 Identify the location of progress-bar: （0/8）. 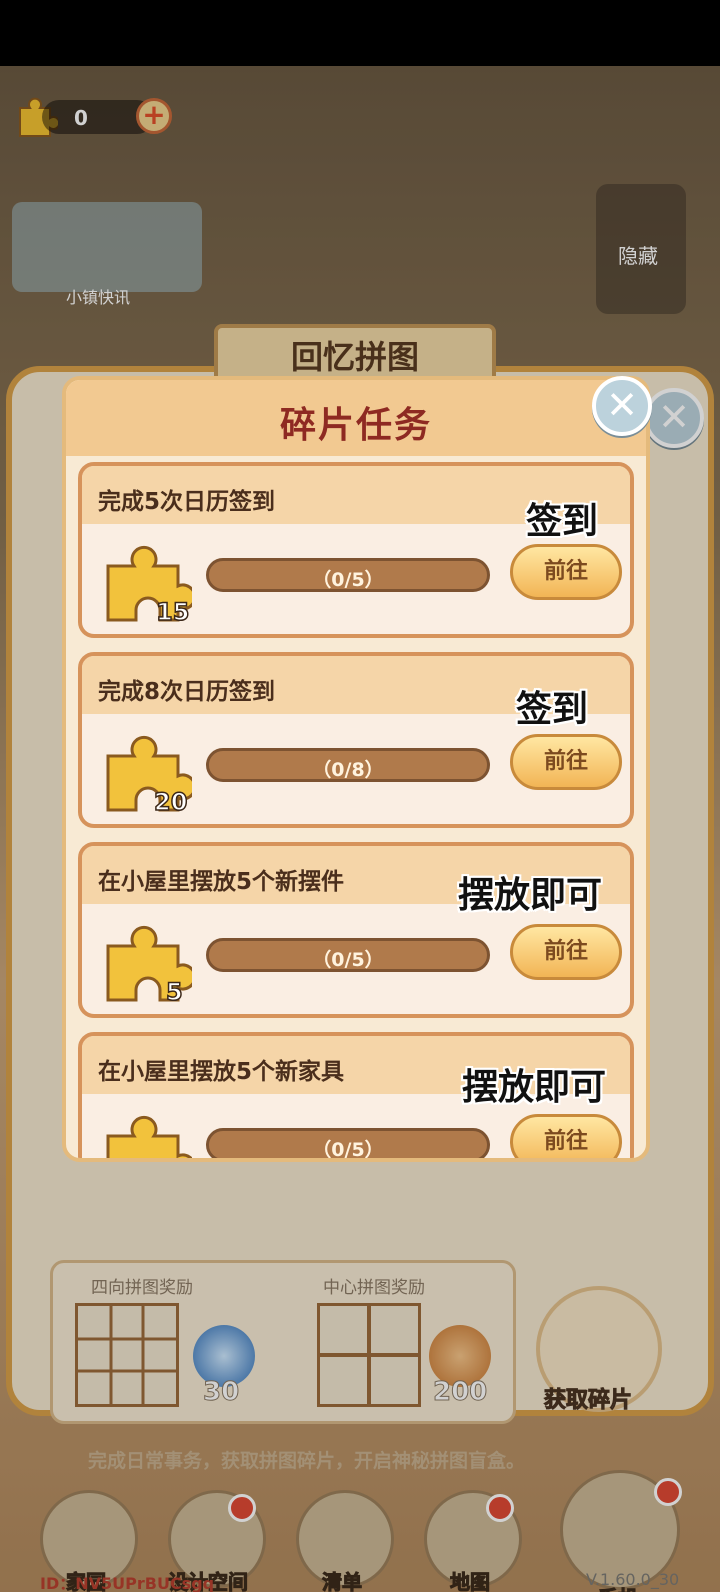
(348, 765).